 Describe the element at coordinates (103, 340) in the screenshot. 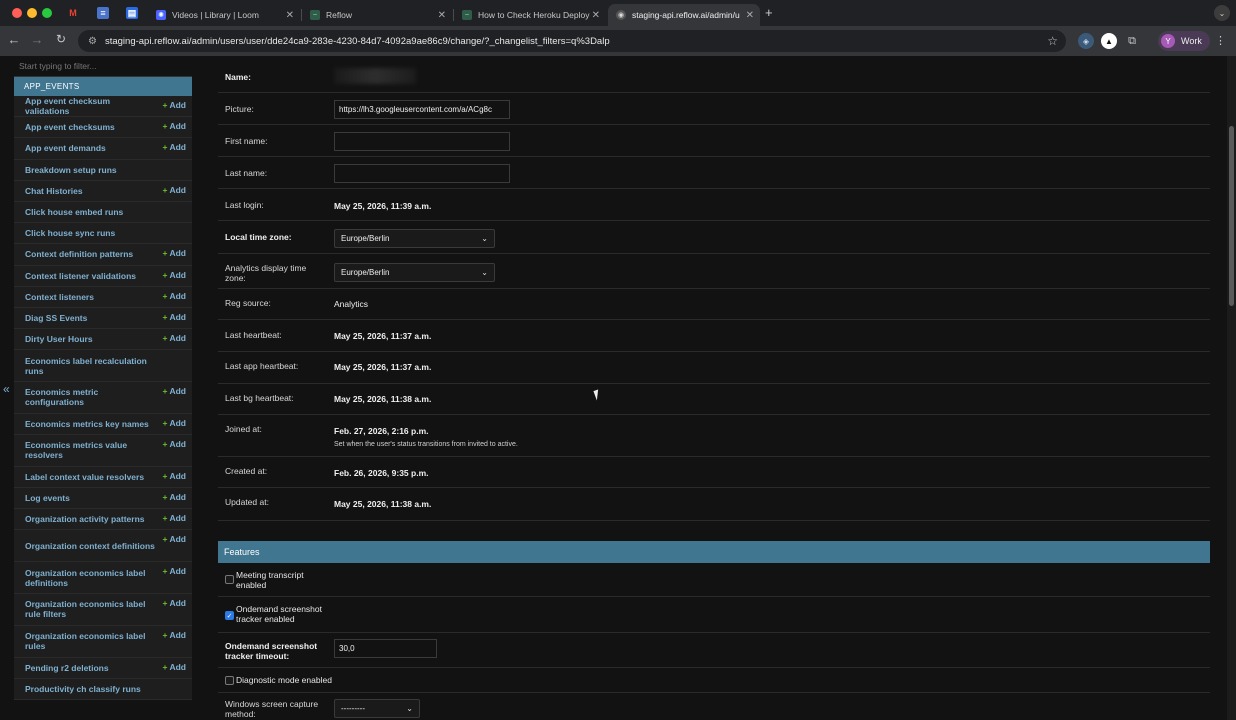

I see `sidebar-model-row: Dirty User Hours + Add` at that location.